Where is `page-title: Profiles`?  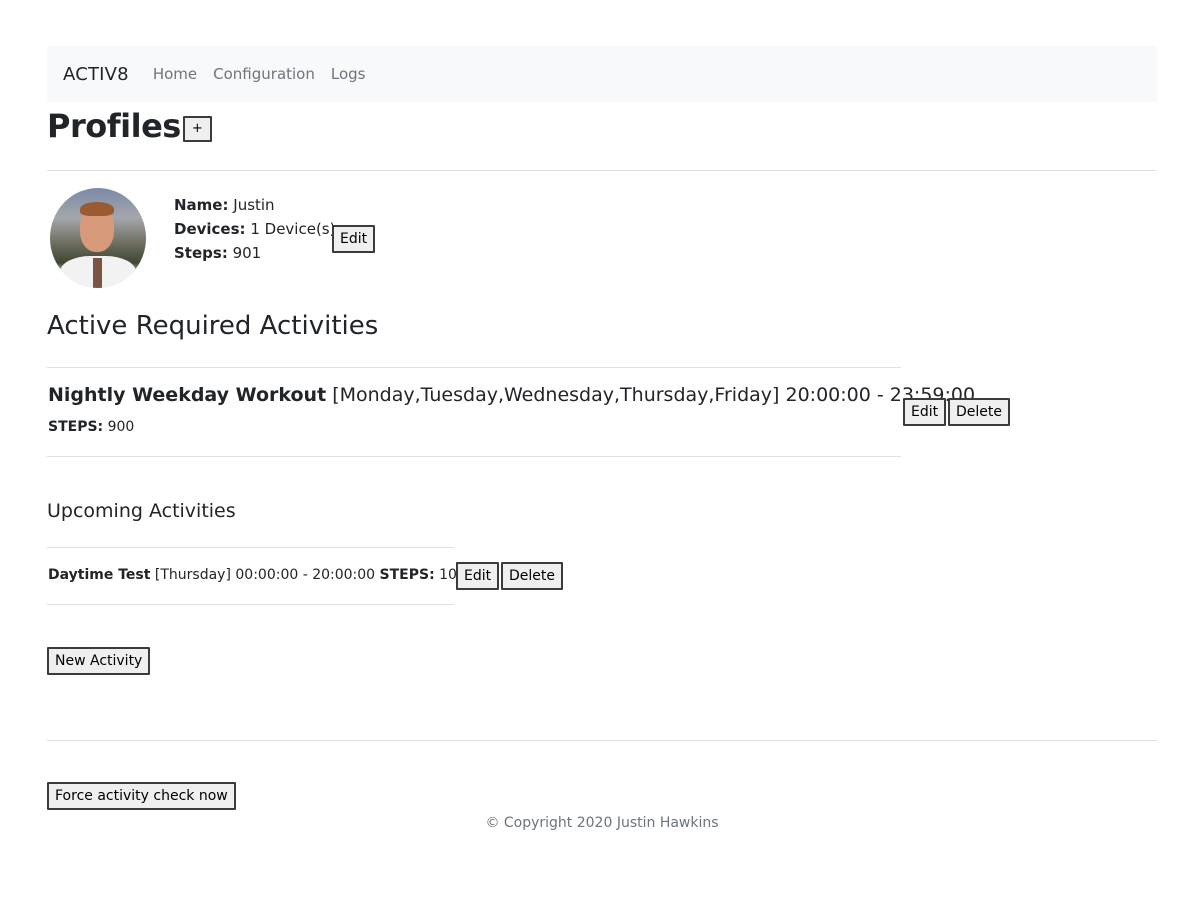
page-title: Profiles is located at coordinates (114, 126).